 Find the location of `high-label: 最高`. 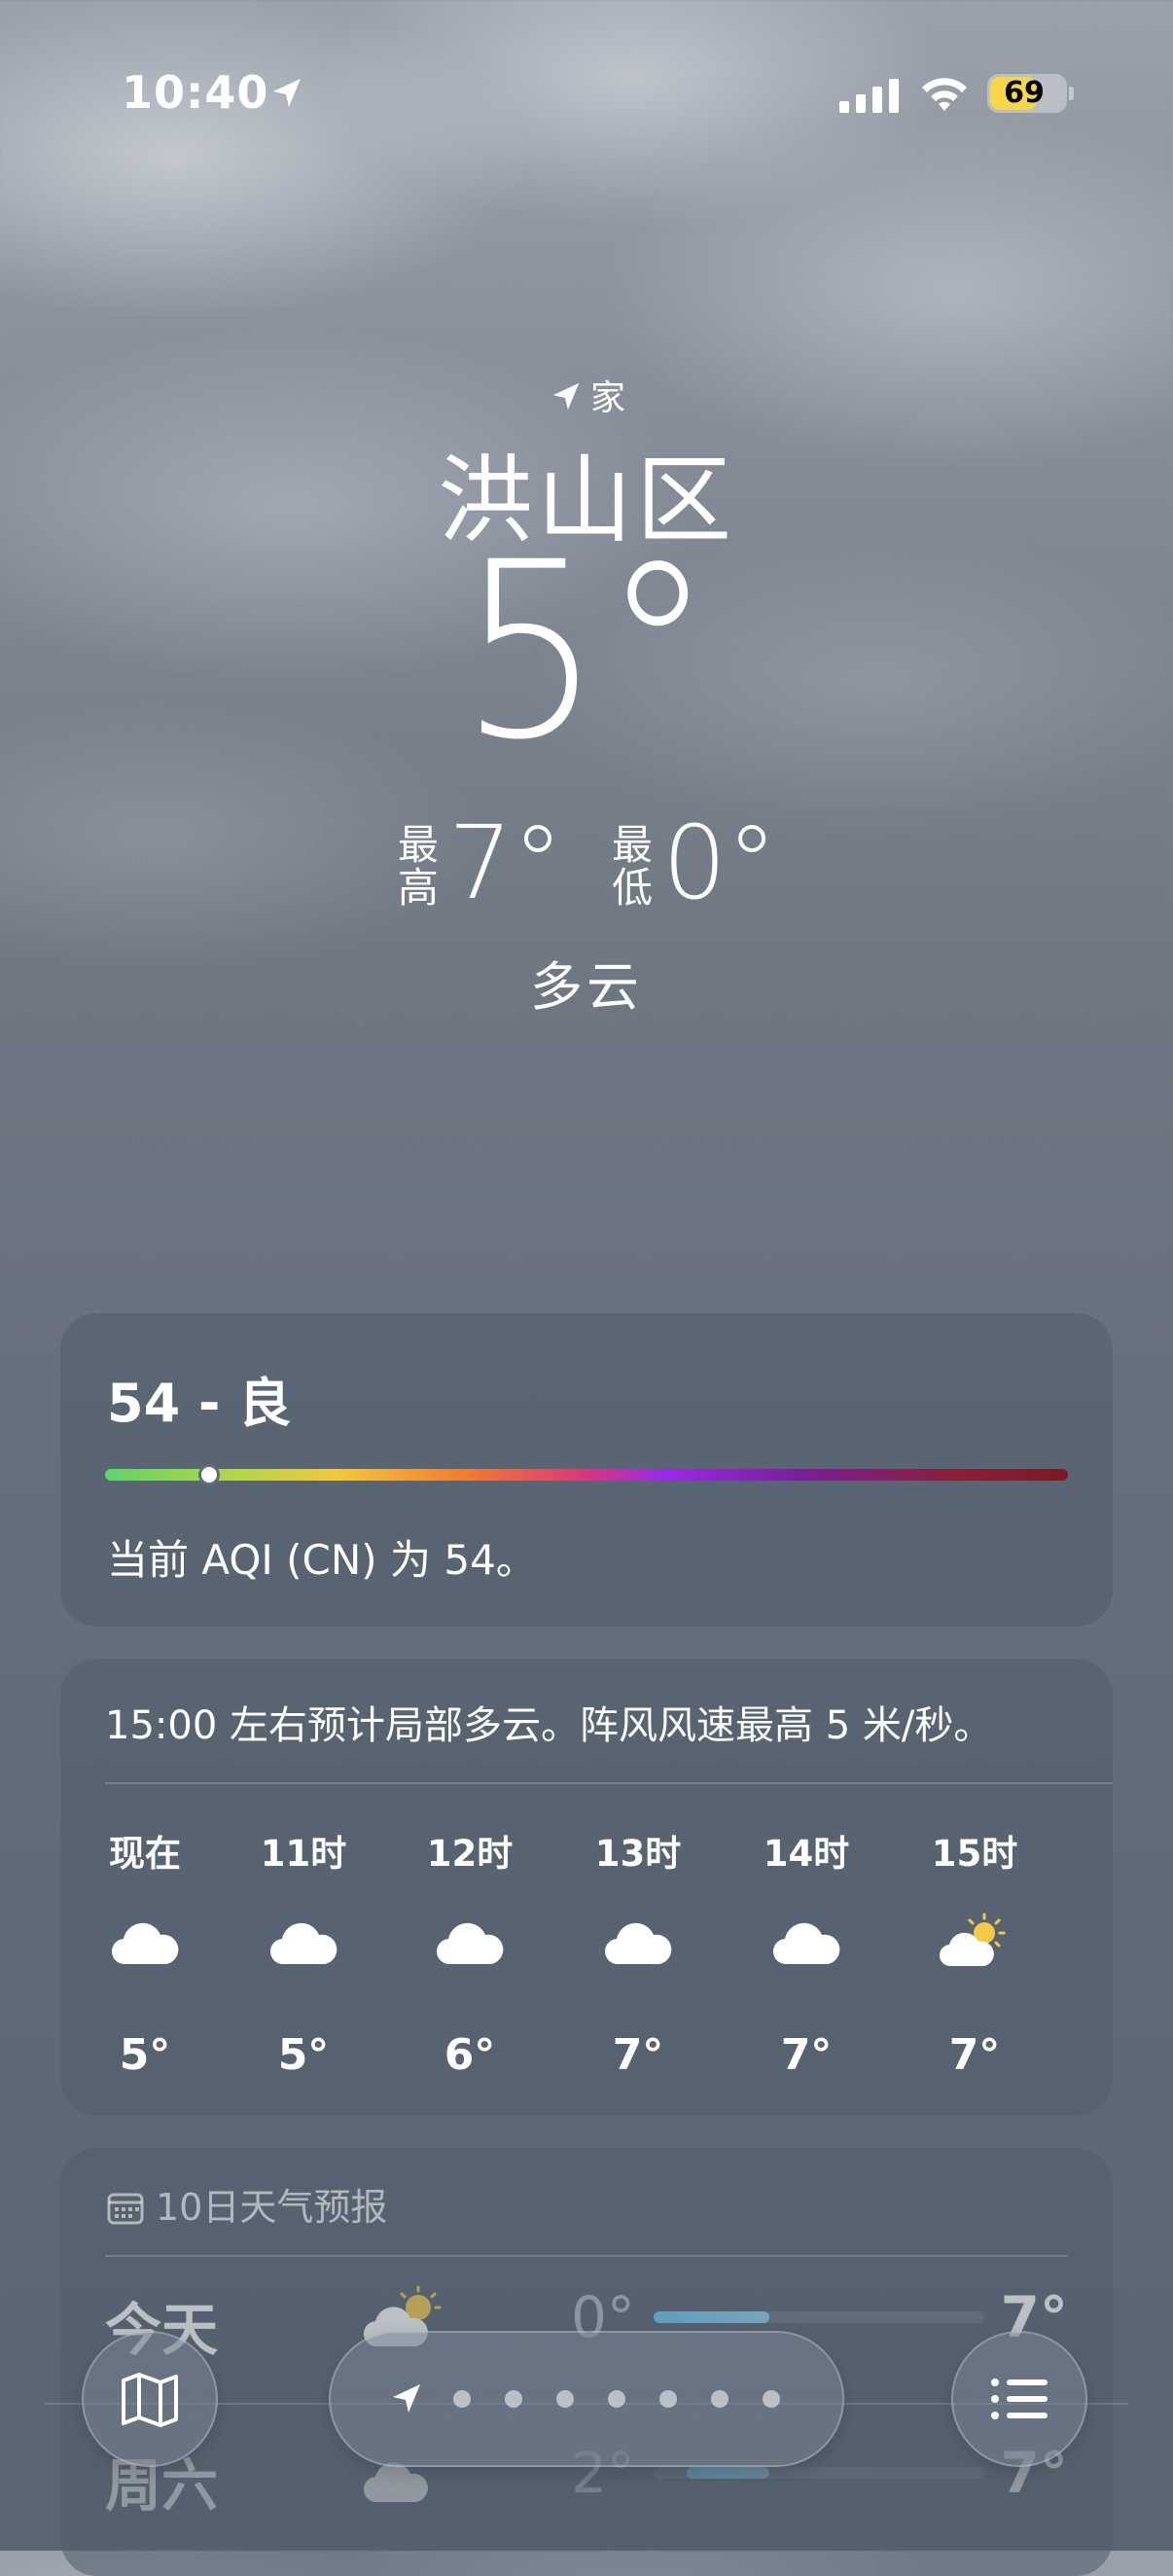

high-label: 最高 is located at coordinates (418, 867).